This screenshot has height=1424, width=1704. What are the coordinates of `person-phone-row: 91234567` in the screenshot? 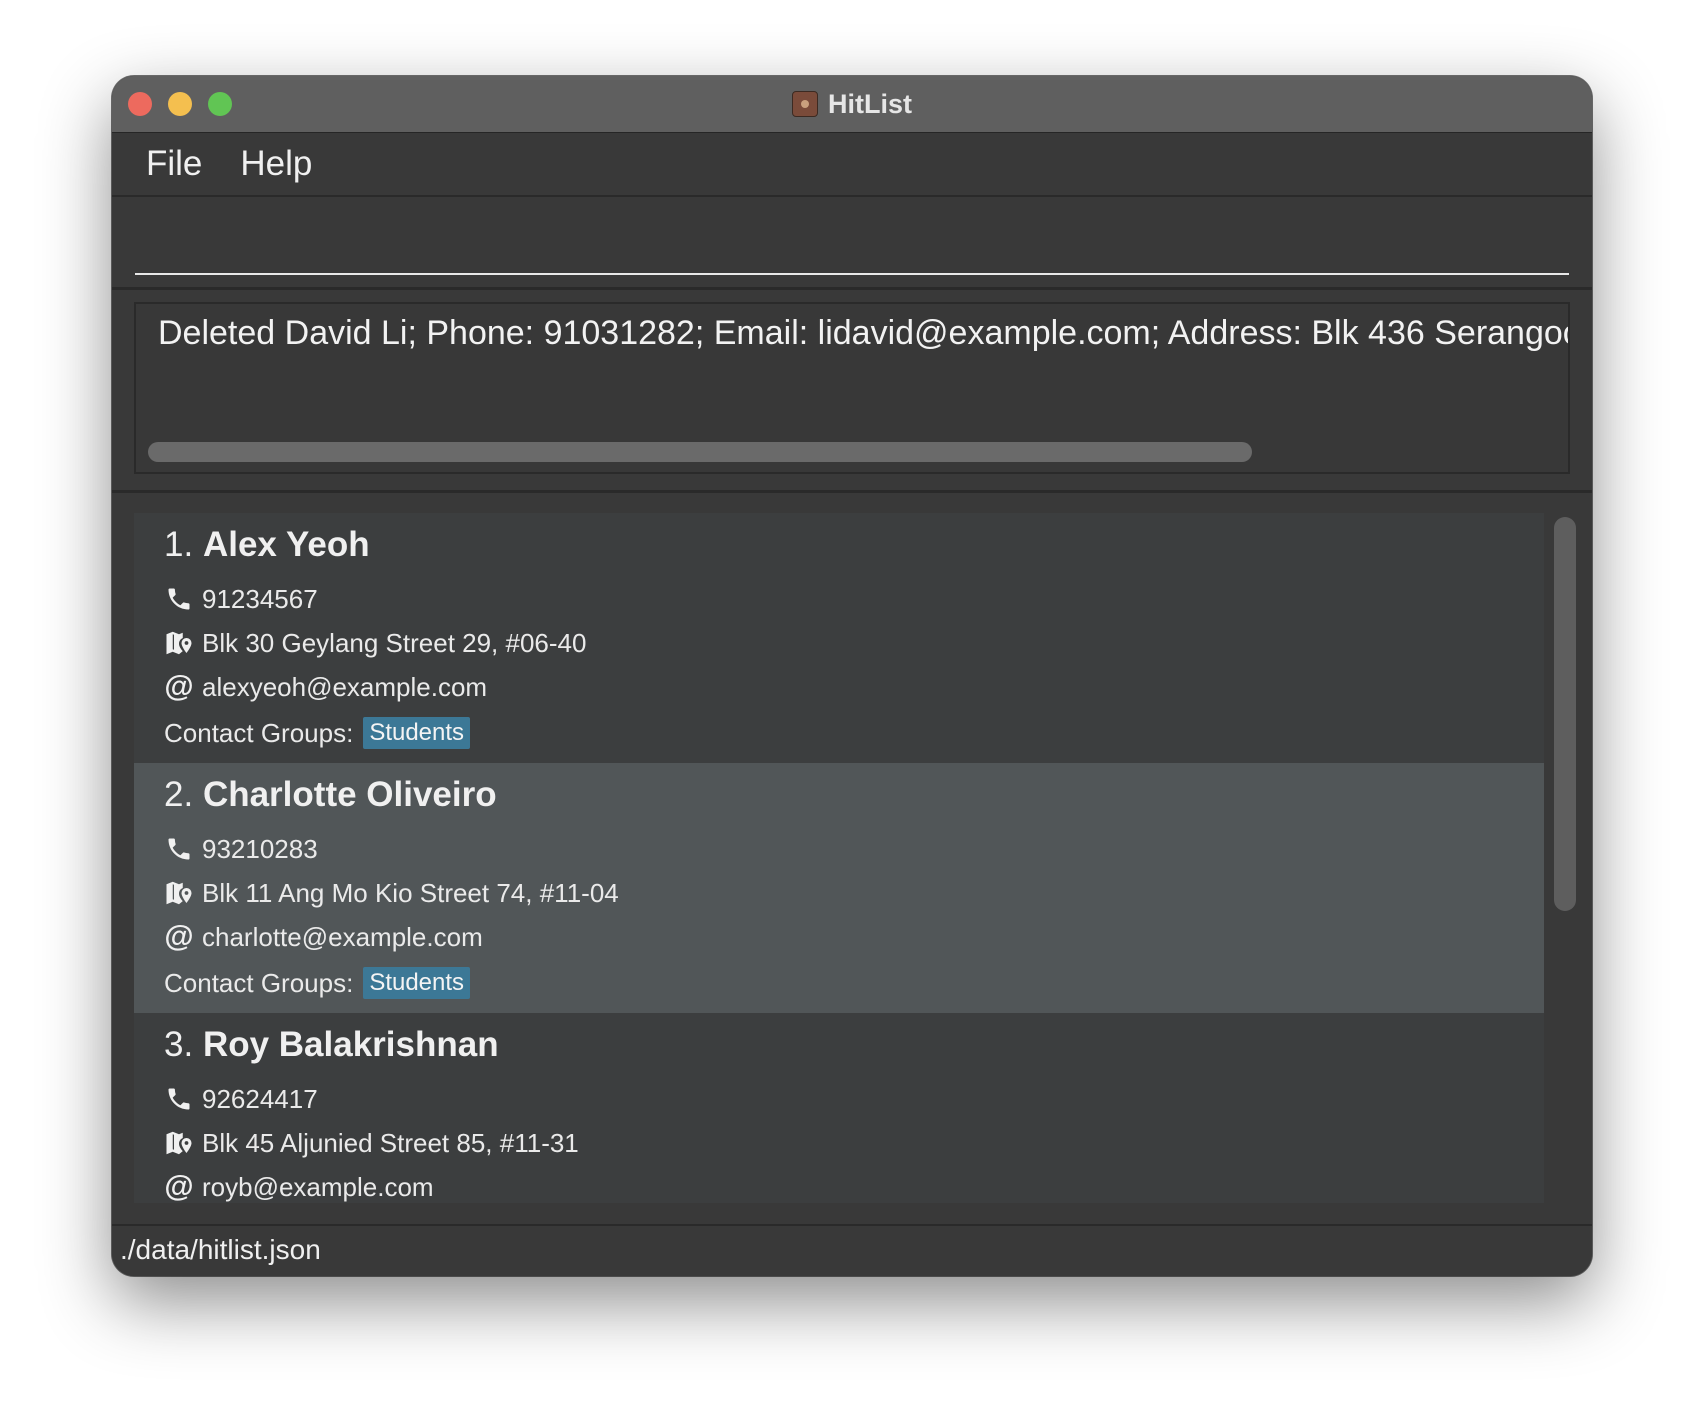 It's located at (241, 599).